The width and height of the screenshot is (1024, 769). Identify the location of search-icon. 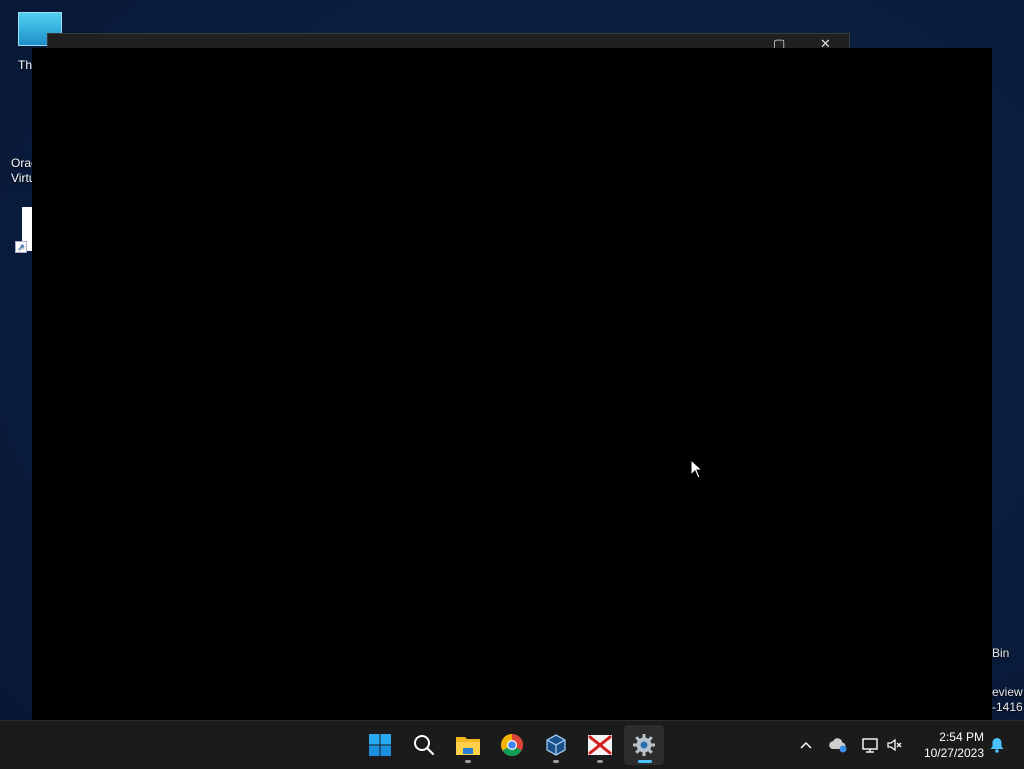
(424, 745).